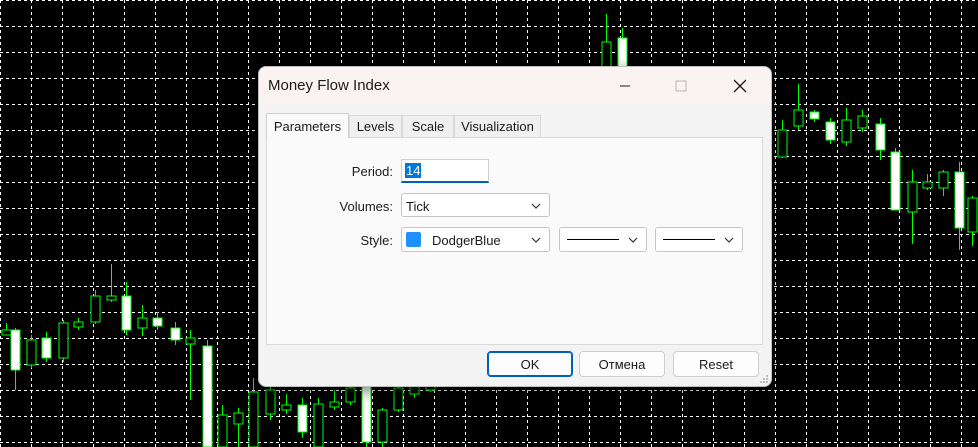 The width and height of the screenshot is (978, 447). I want to click on tab-visualization: Visualization, so click(497, 126).